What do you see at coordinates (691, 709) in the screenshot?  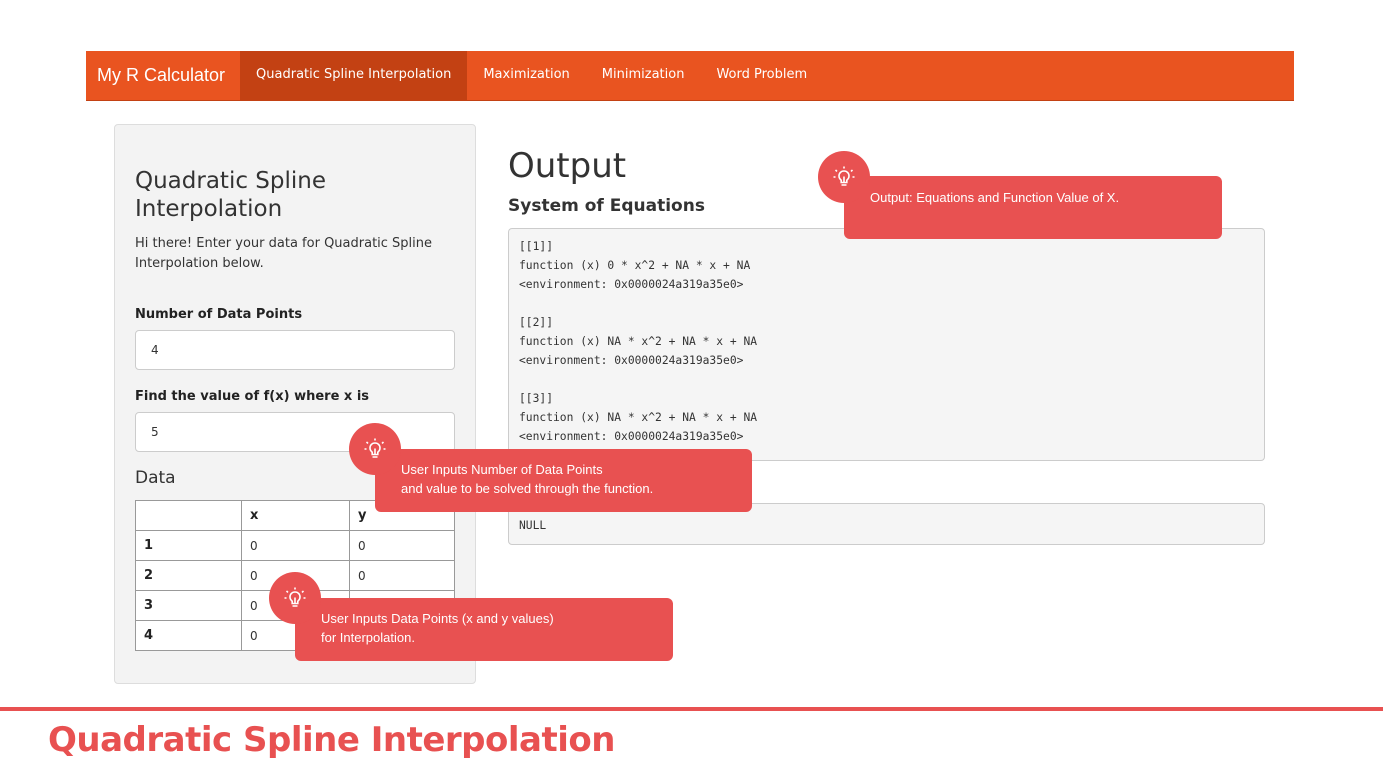 I see `divider` at bounding box center [691, 709].